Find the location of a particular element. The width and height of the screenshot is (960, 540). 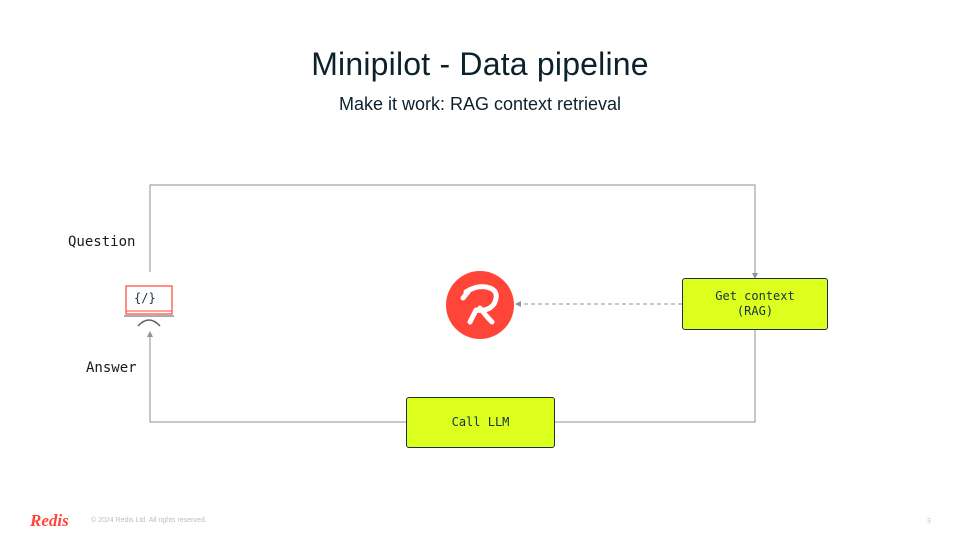

context-to-llm-line is located at coordinates (655, 376).